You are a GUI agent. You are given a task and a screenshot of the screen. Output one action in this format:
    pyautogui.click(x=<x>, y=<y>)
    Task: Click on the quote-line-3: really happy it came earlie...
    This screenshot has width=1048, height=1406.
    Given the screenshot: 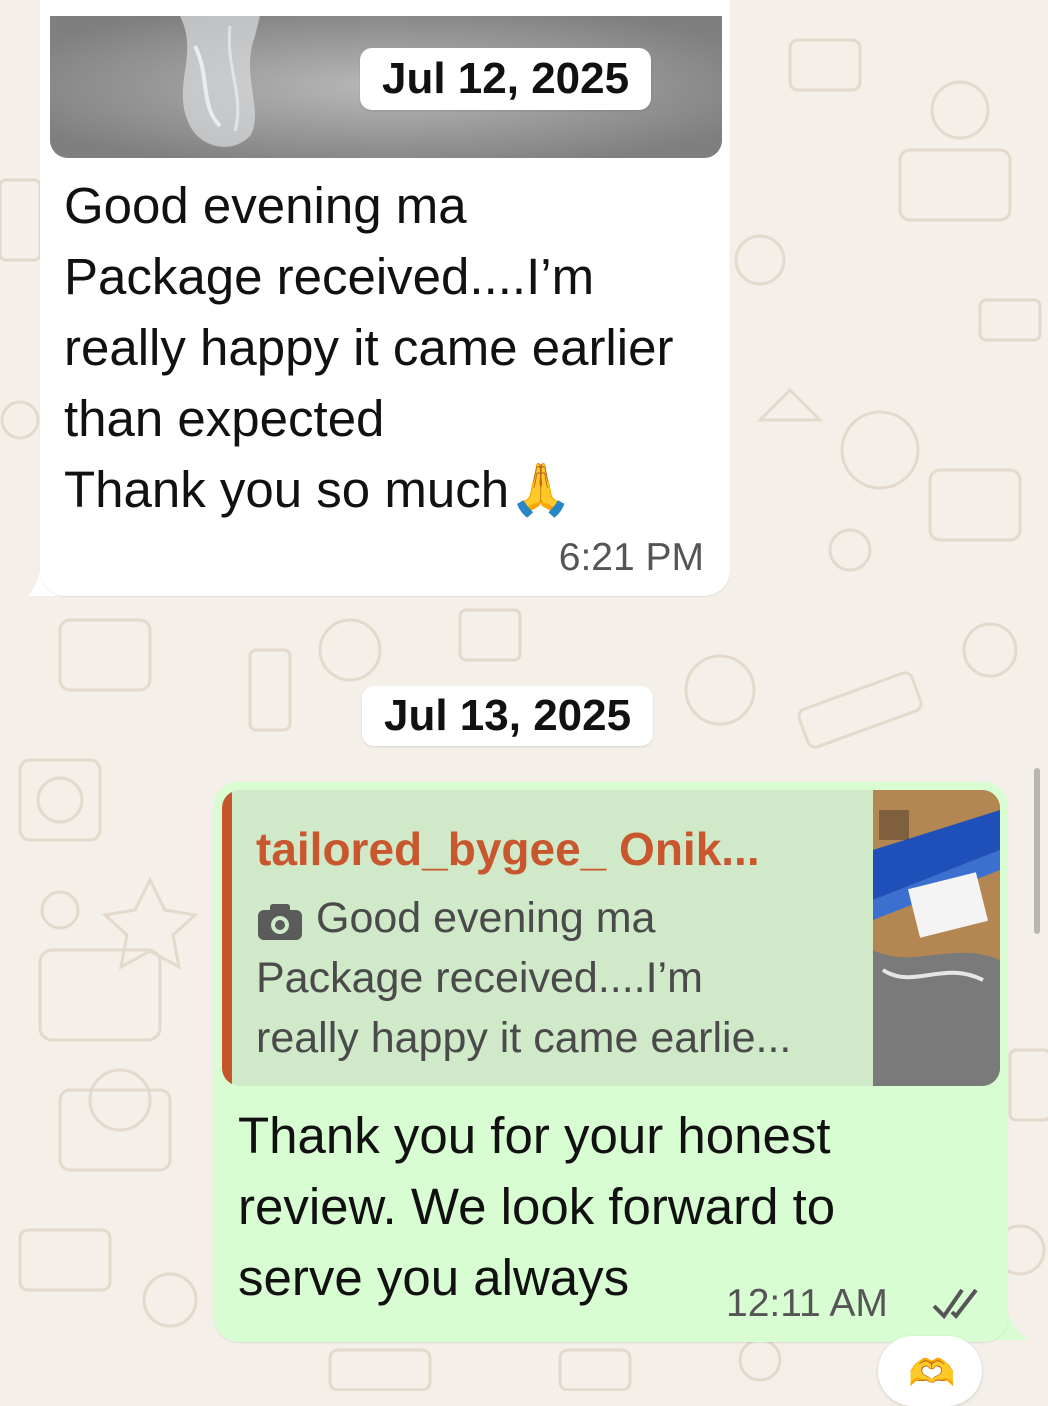 What is the action you would take?
    pyautogui.click(x=524, y=1038)
    